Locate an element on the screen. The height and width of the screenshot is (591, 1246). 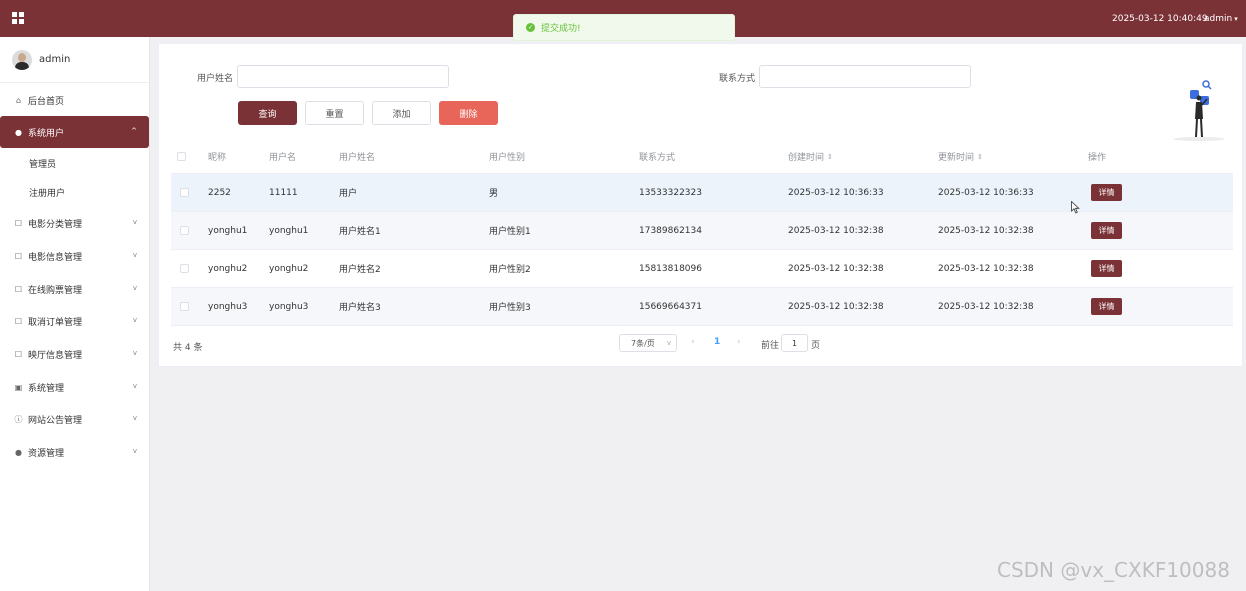
table-cell: 13533322323 is located at coordinates (670, 192).